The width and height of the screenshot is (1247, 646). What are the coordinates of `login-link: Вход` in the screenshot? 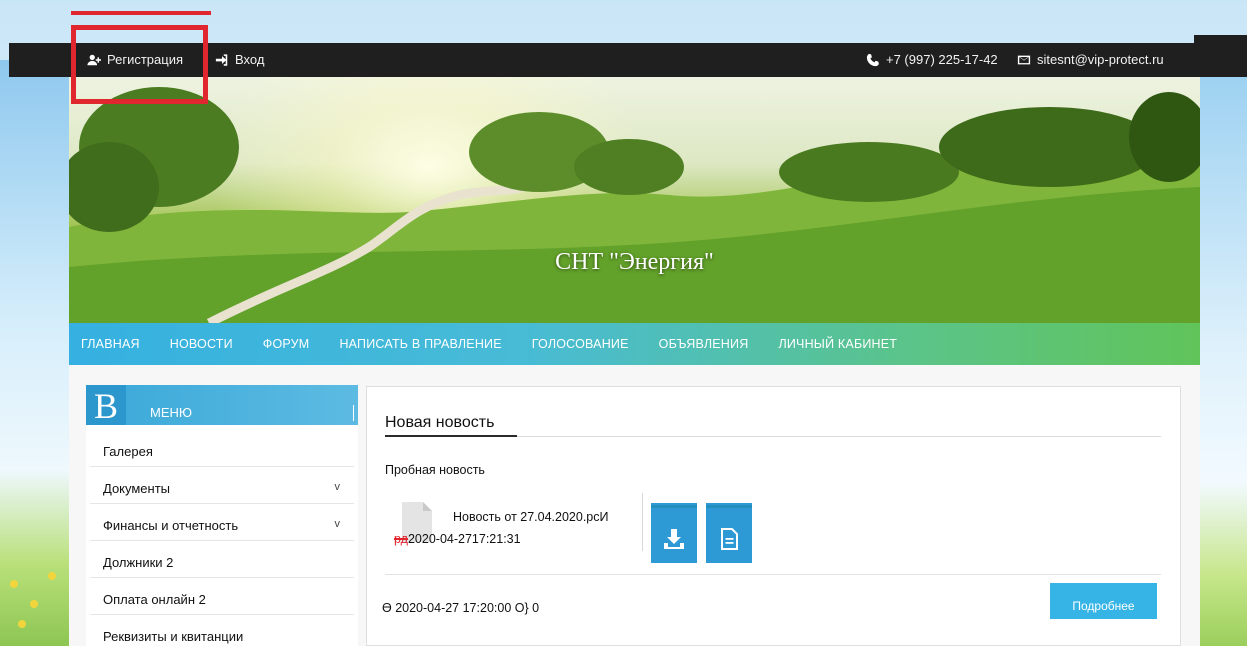 It's located at (239, 59).